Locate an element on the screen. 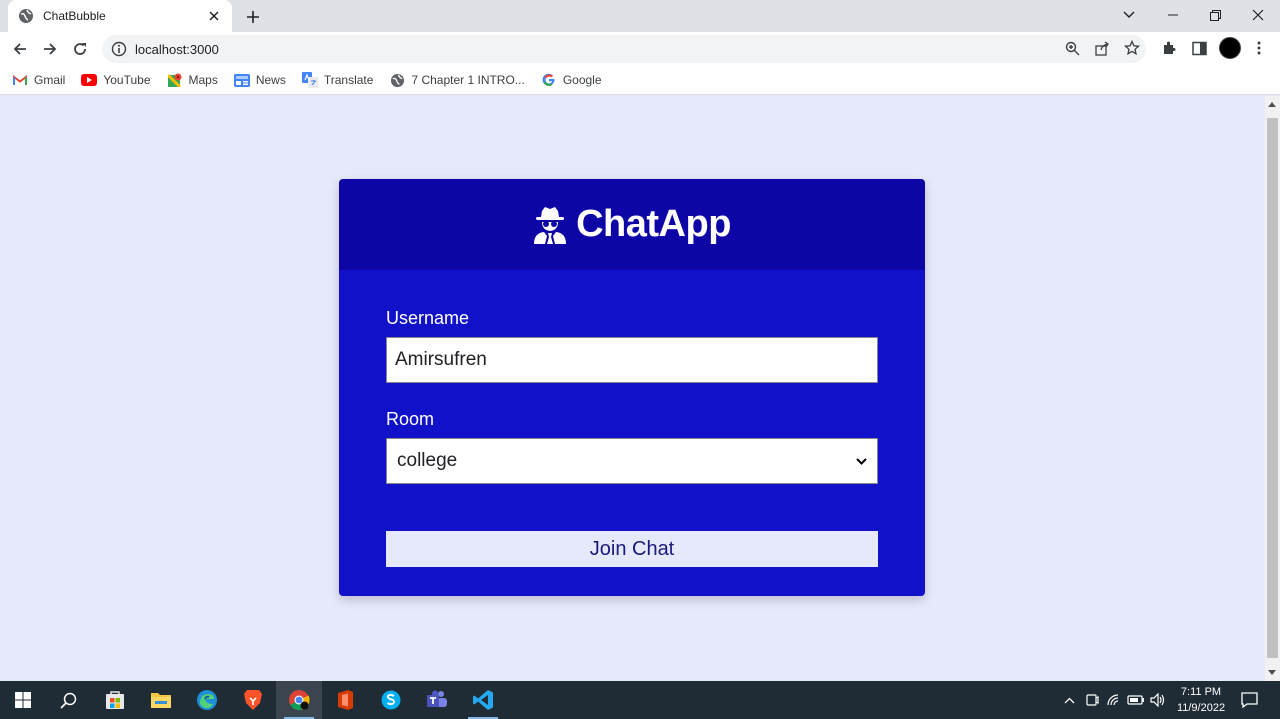 This screenshot has width=1280, height=719. bookmark-label: YouTube is located at coordinates (127, 80).